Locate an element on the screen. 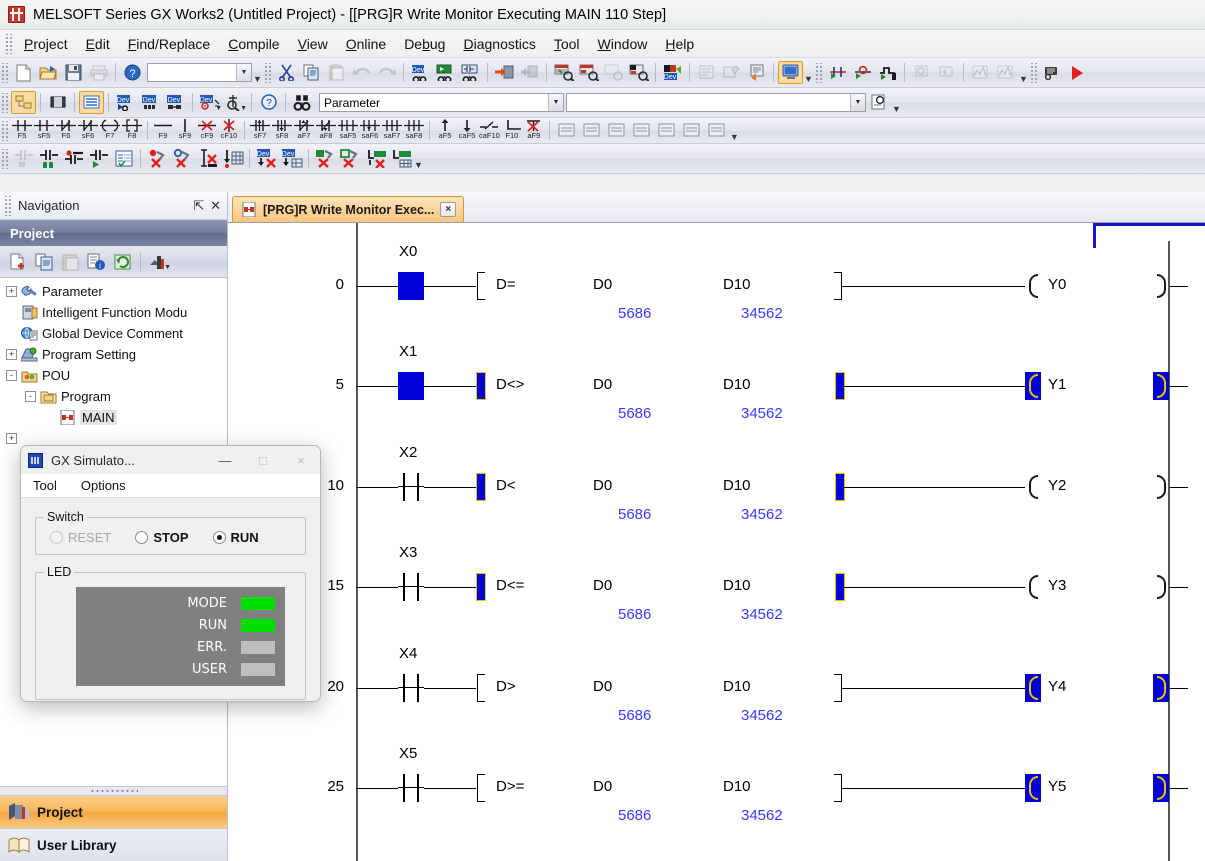  menu-view: View is located at coordinates (313, 44).